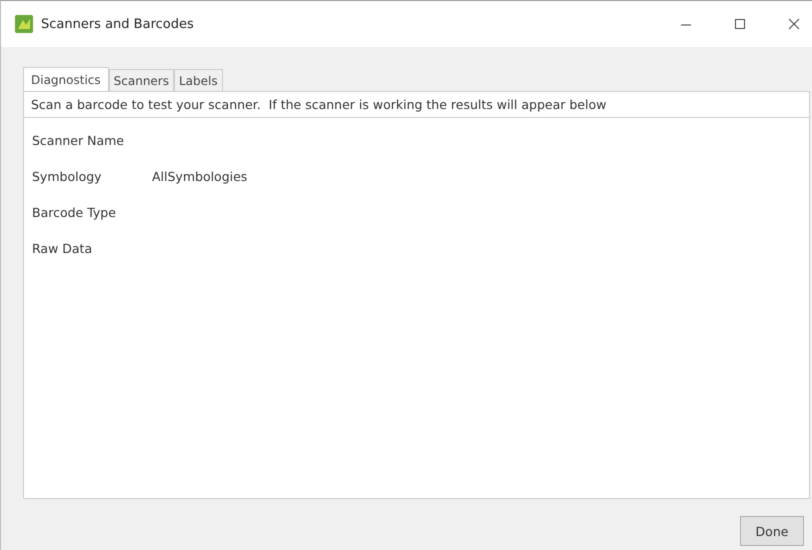 The height and width of the screenshot is (550, 812). Describe the element at coordinates (67, 176) in the screenshot. I see `field-label: Symbology` at that location.